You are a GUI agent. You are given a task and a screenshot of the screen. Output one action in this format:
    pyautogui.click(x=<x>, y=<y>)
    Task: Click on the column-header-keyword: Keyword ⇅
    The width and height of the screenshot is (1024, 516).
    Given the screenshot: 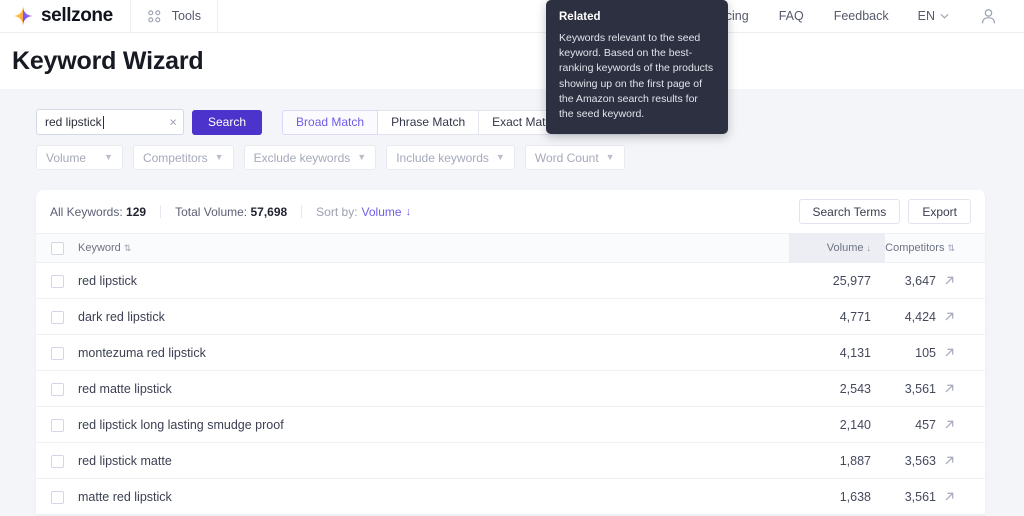 What is the action you would take?
    pyautogui.click(x=433, y=248)
    